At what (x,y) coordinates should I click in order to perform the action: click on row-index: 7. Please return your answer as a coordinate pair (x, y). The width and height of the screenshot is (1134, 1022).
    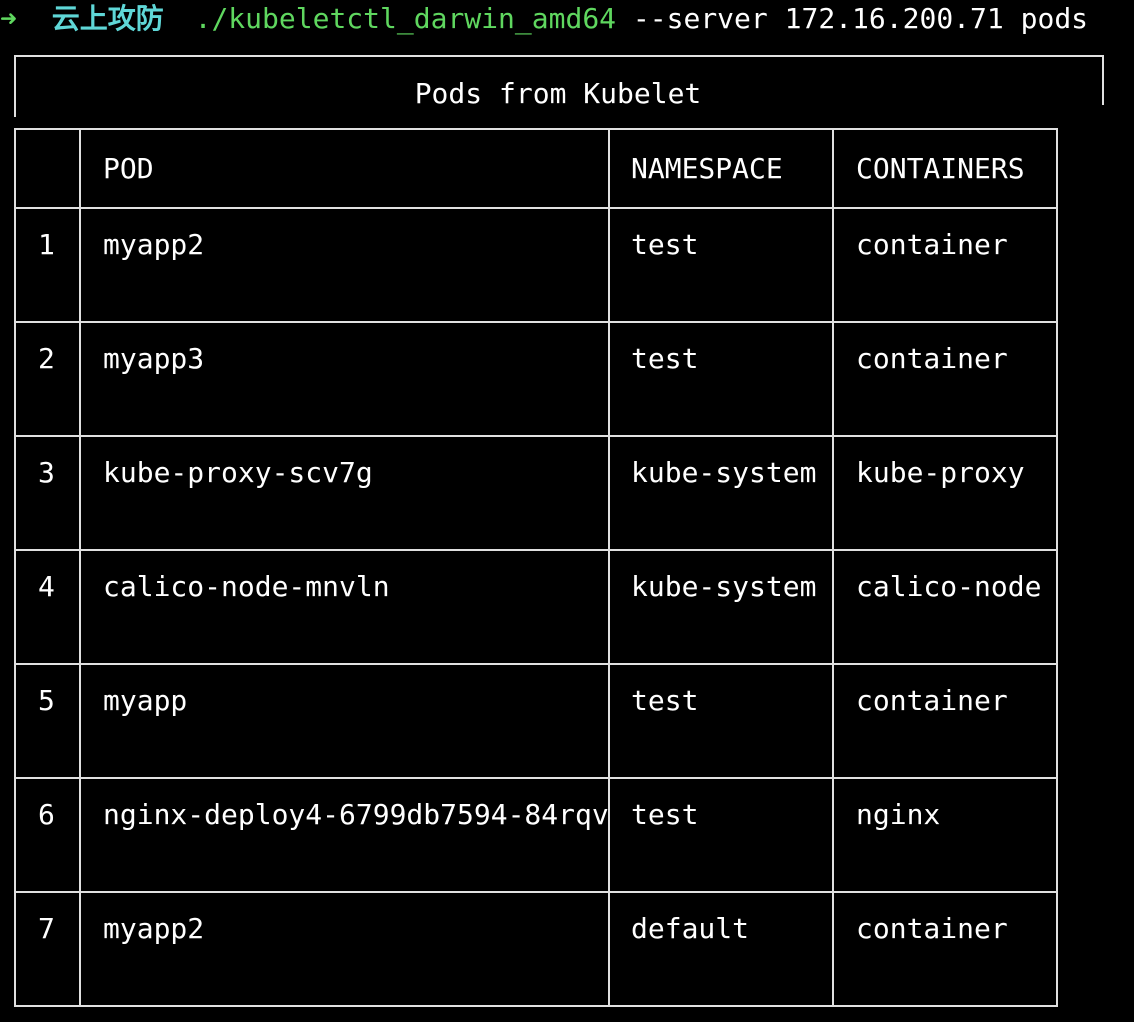
    Looking at the image, I should click on (46, 928).